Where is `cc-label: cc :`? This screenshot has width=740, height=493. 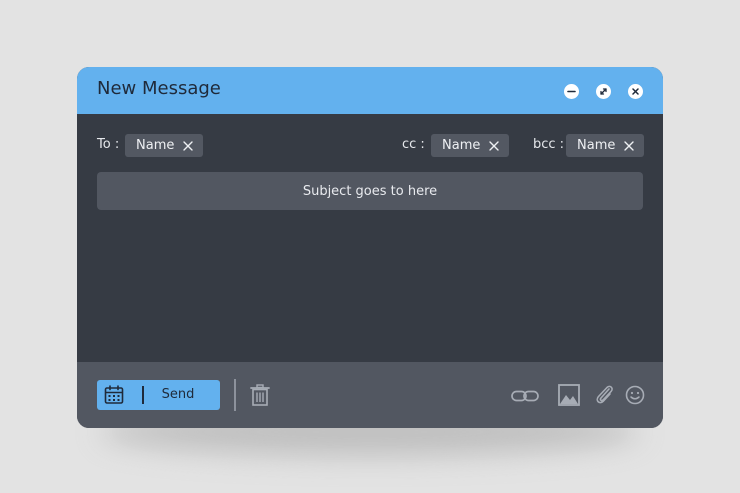 cc-label: cc : is located at coordinates (413, 144).